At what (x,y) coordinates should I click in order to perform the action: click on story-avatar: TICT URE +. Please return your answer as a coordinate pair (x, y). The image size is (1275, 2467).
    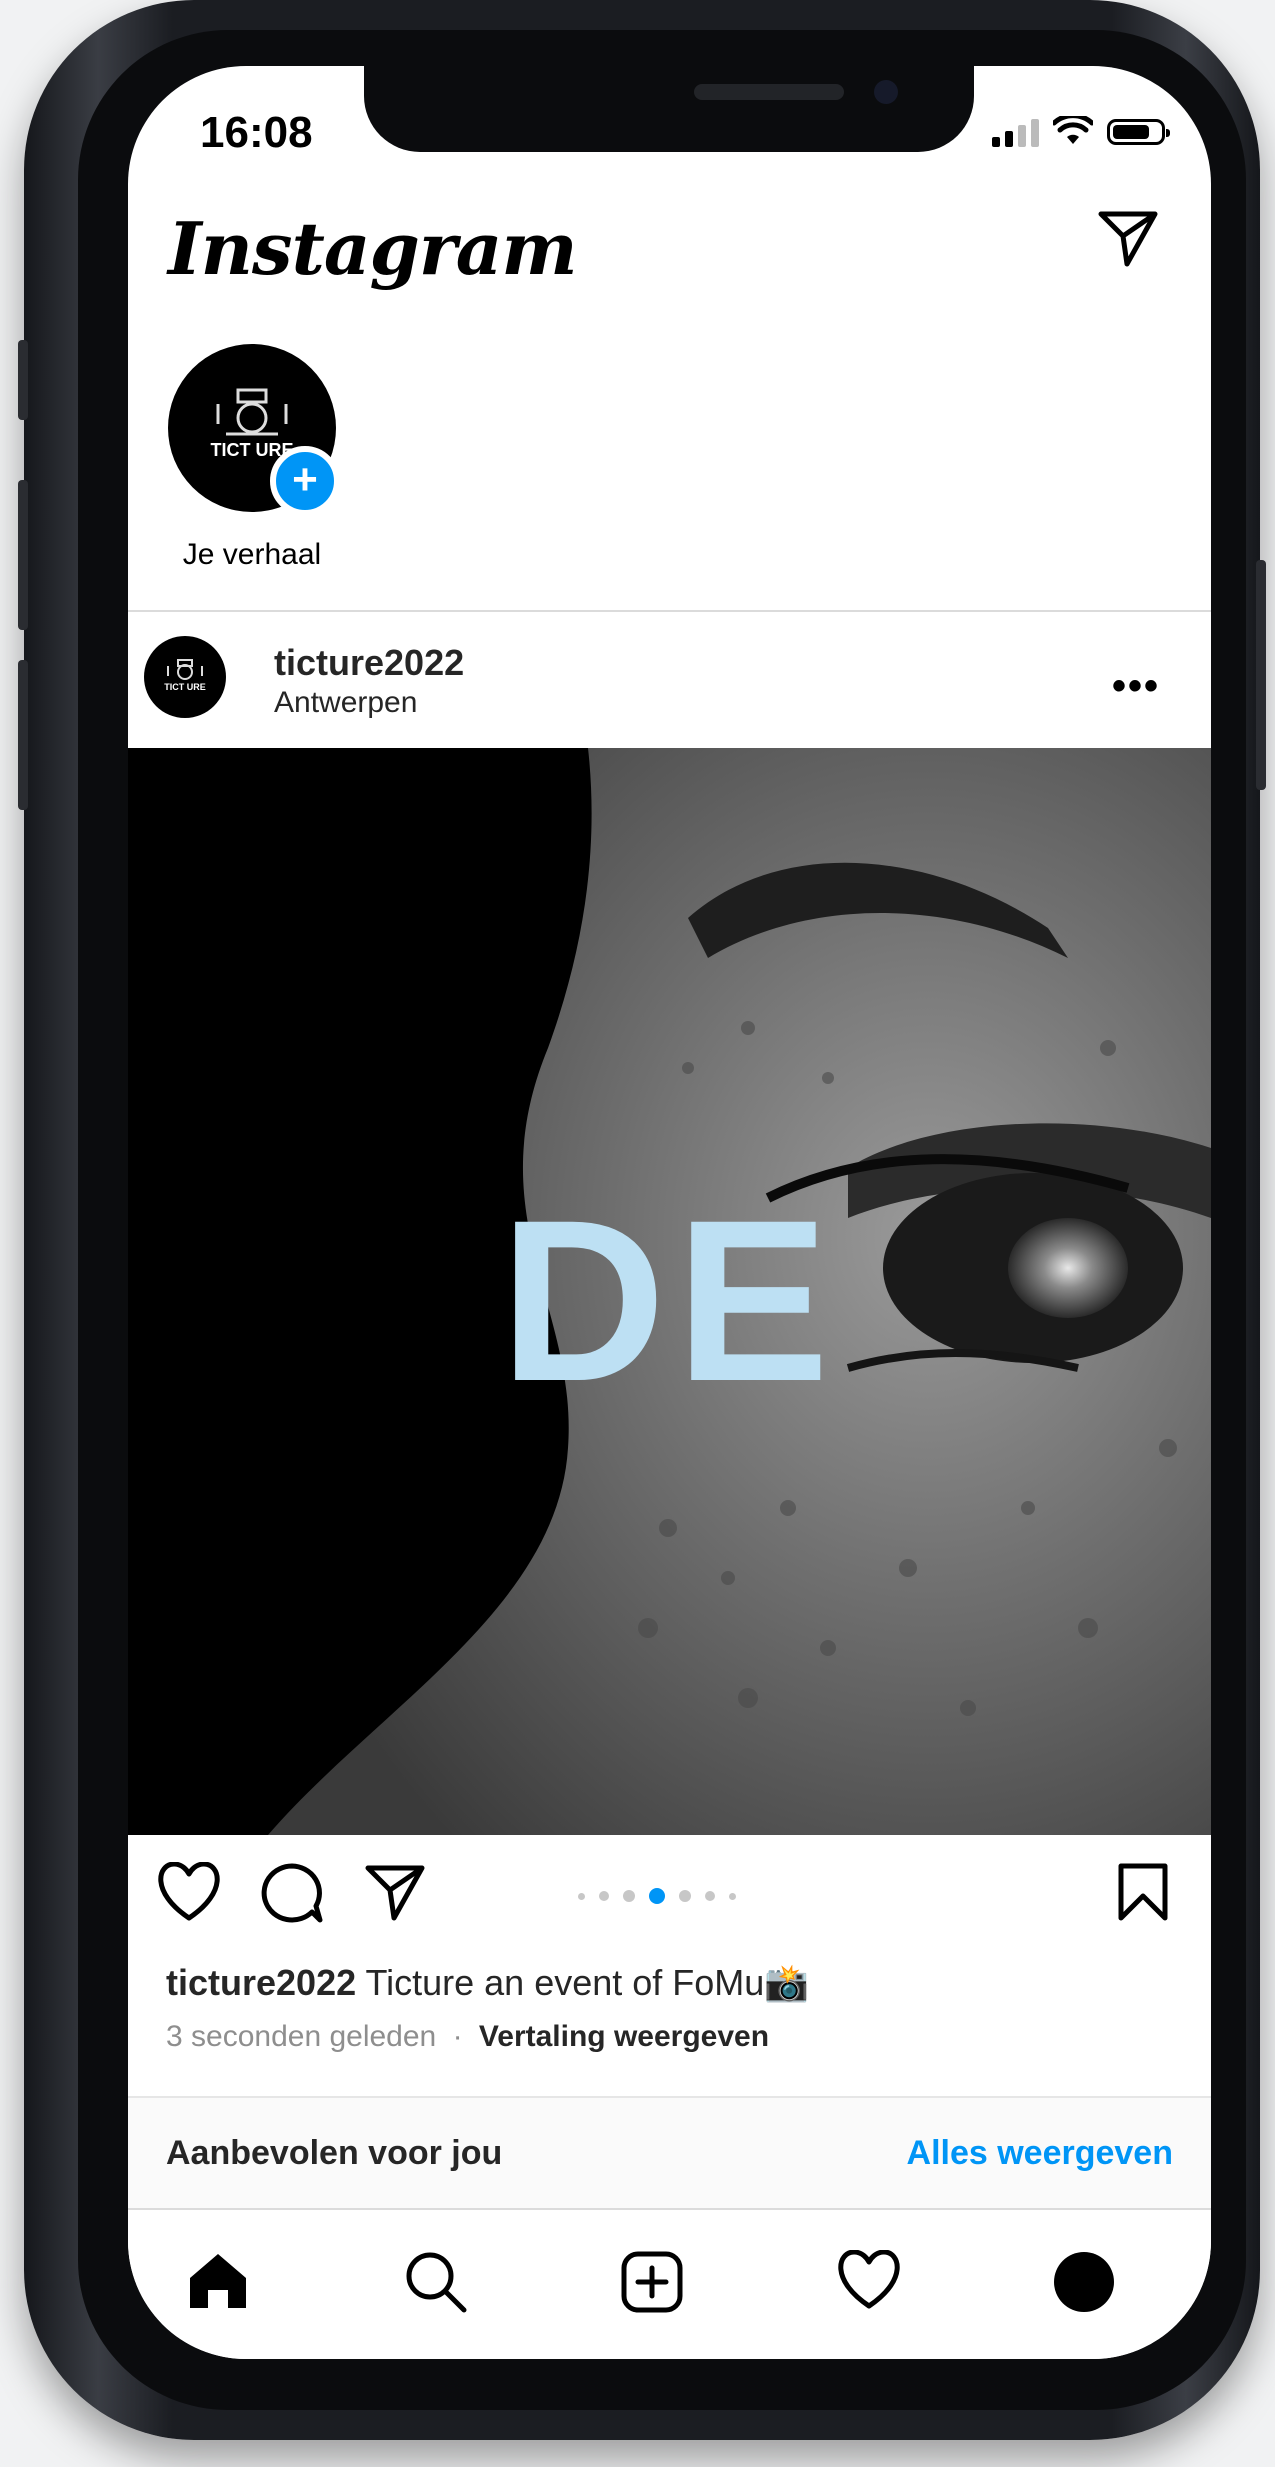
    Looking at the image, I should click on (254, 430).